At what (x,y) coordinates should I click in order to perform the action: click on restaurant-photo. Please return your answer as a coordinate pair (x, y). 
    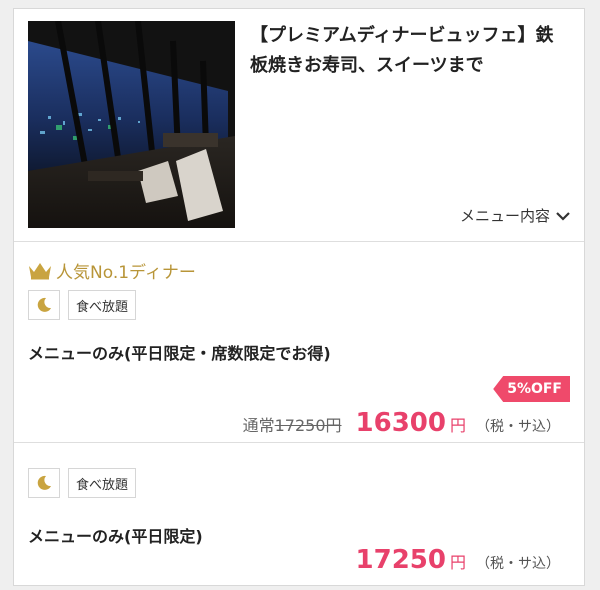
    Looking at the image, I should click on (131, 124).